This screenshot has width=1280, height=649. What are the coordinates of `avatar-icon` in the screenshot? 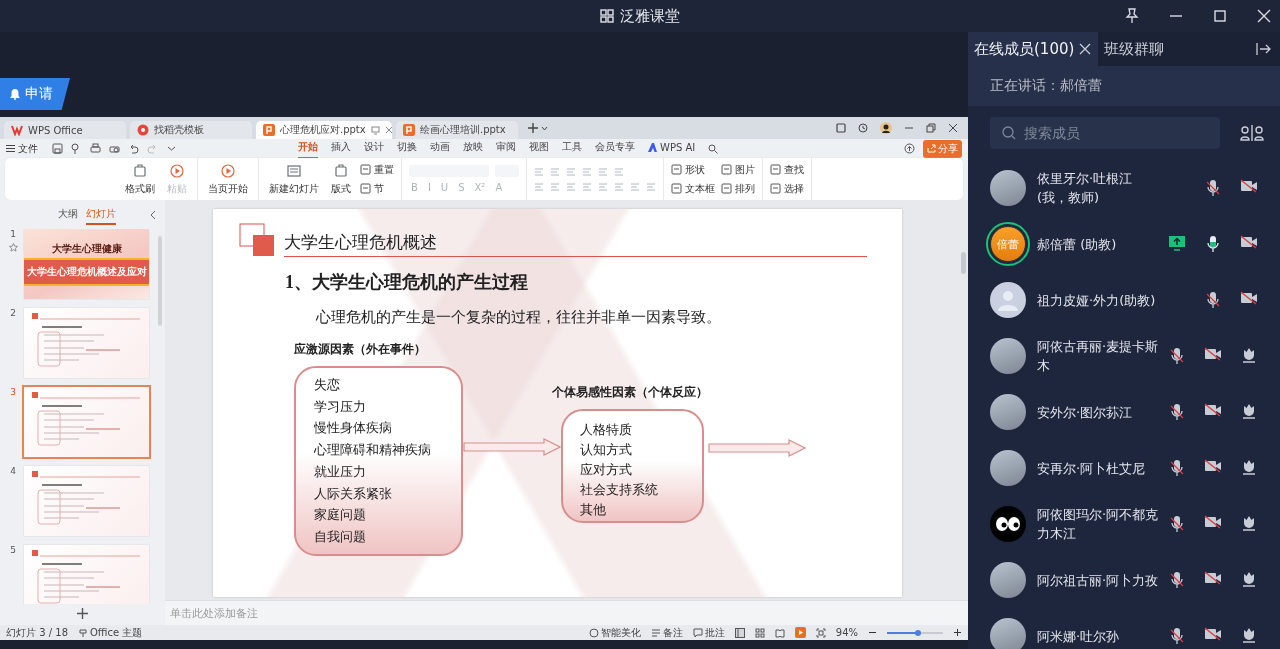 It's located at (886, 128).